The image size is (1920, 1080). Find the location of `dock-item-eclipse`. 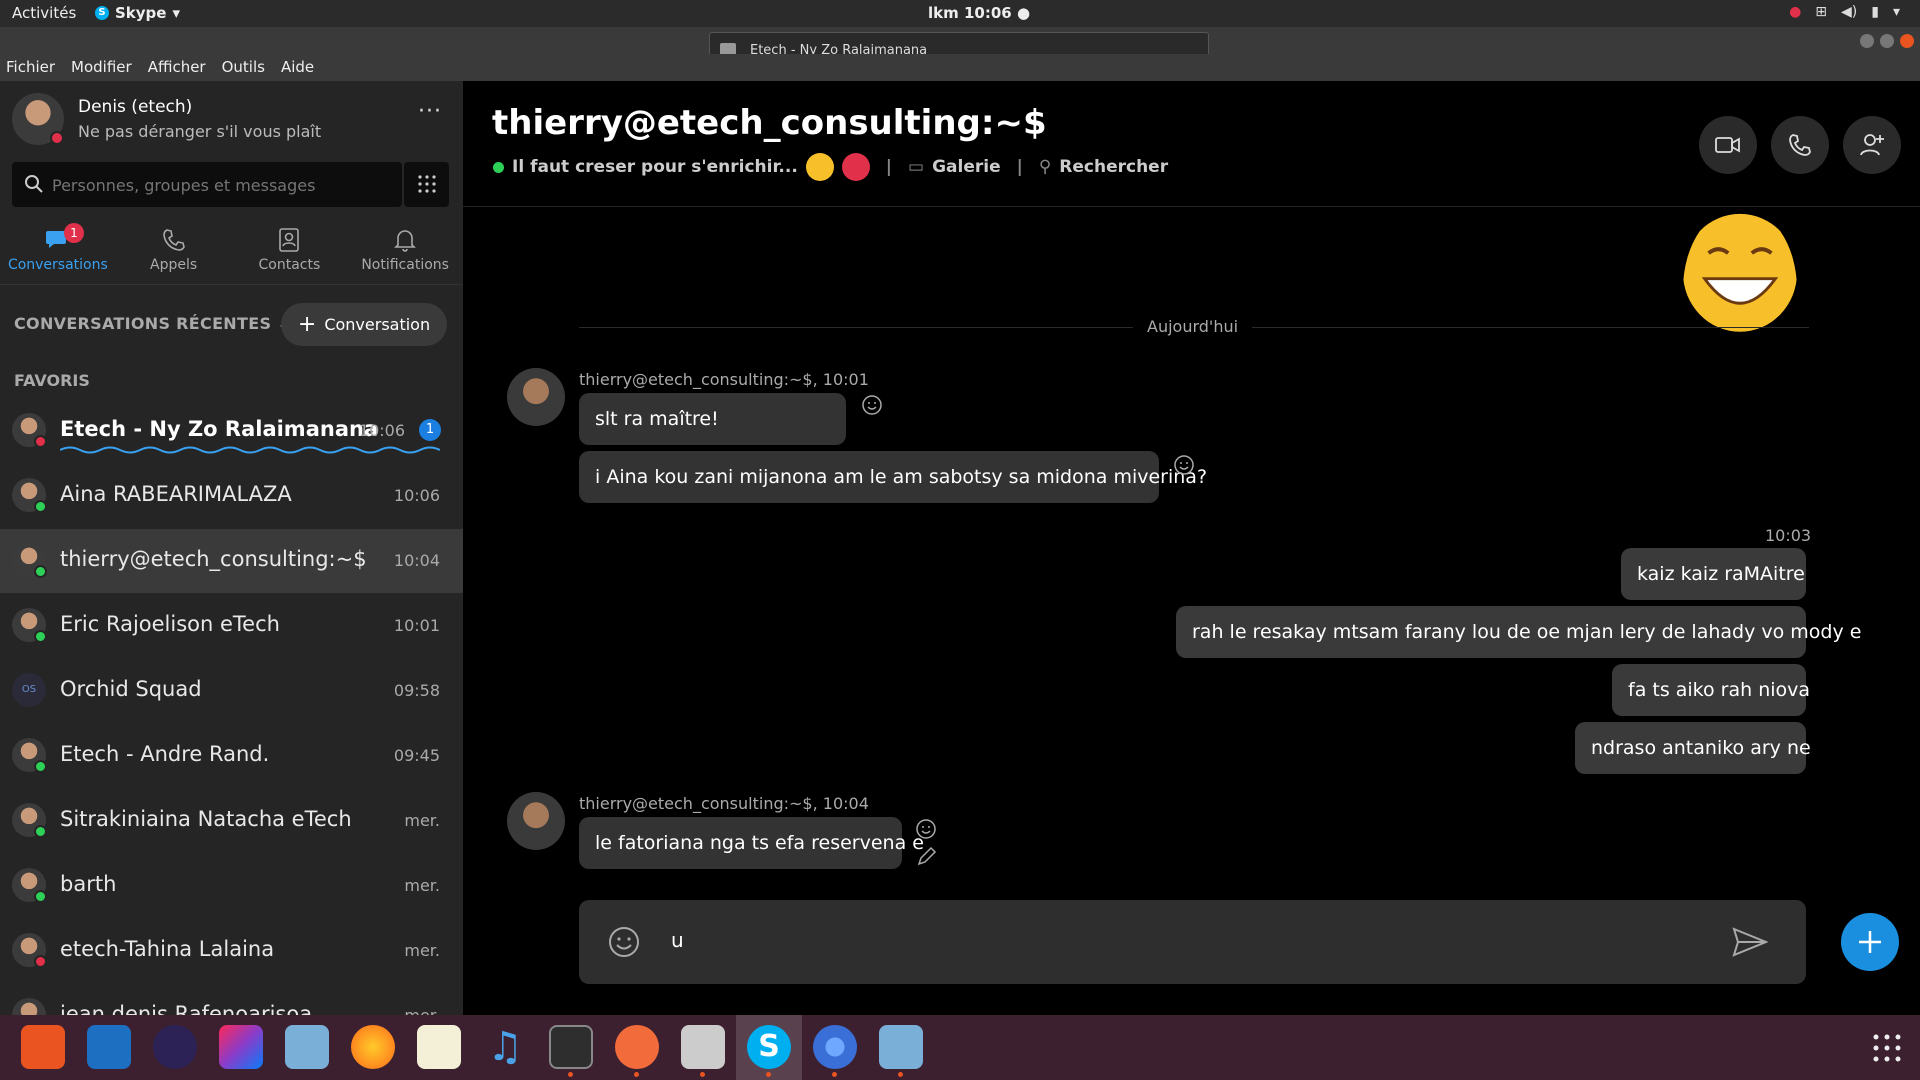

dock-item-eclipse is located at coordinates (175, 1047).